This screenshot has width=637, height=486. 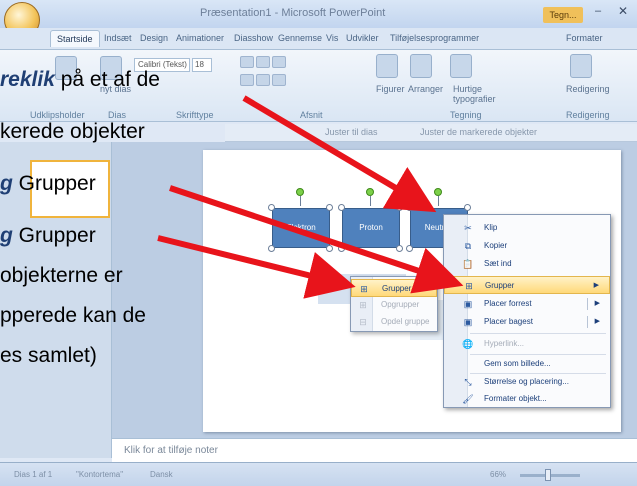 What do you see at coordinates (339, 154) in the screenshot?
I see `arrow-to-neutron` at bounding box center [339, 154].